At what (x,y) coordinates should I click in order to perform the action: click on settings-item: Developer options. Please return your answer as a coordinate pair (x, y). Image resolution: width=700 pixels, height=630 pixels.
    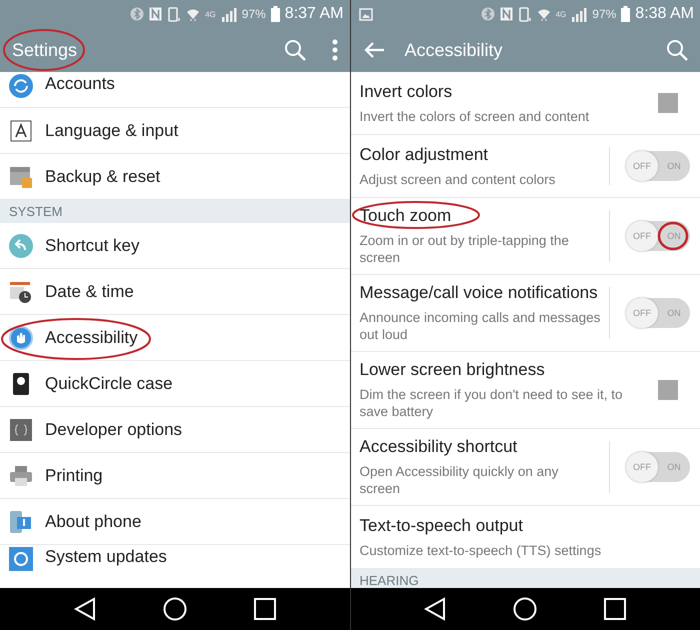
    Looking at the image, I should click on (175, 430).